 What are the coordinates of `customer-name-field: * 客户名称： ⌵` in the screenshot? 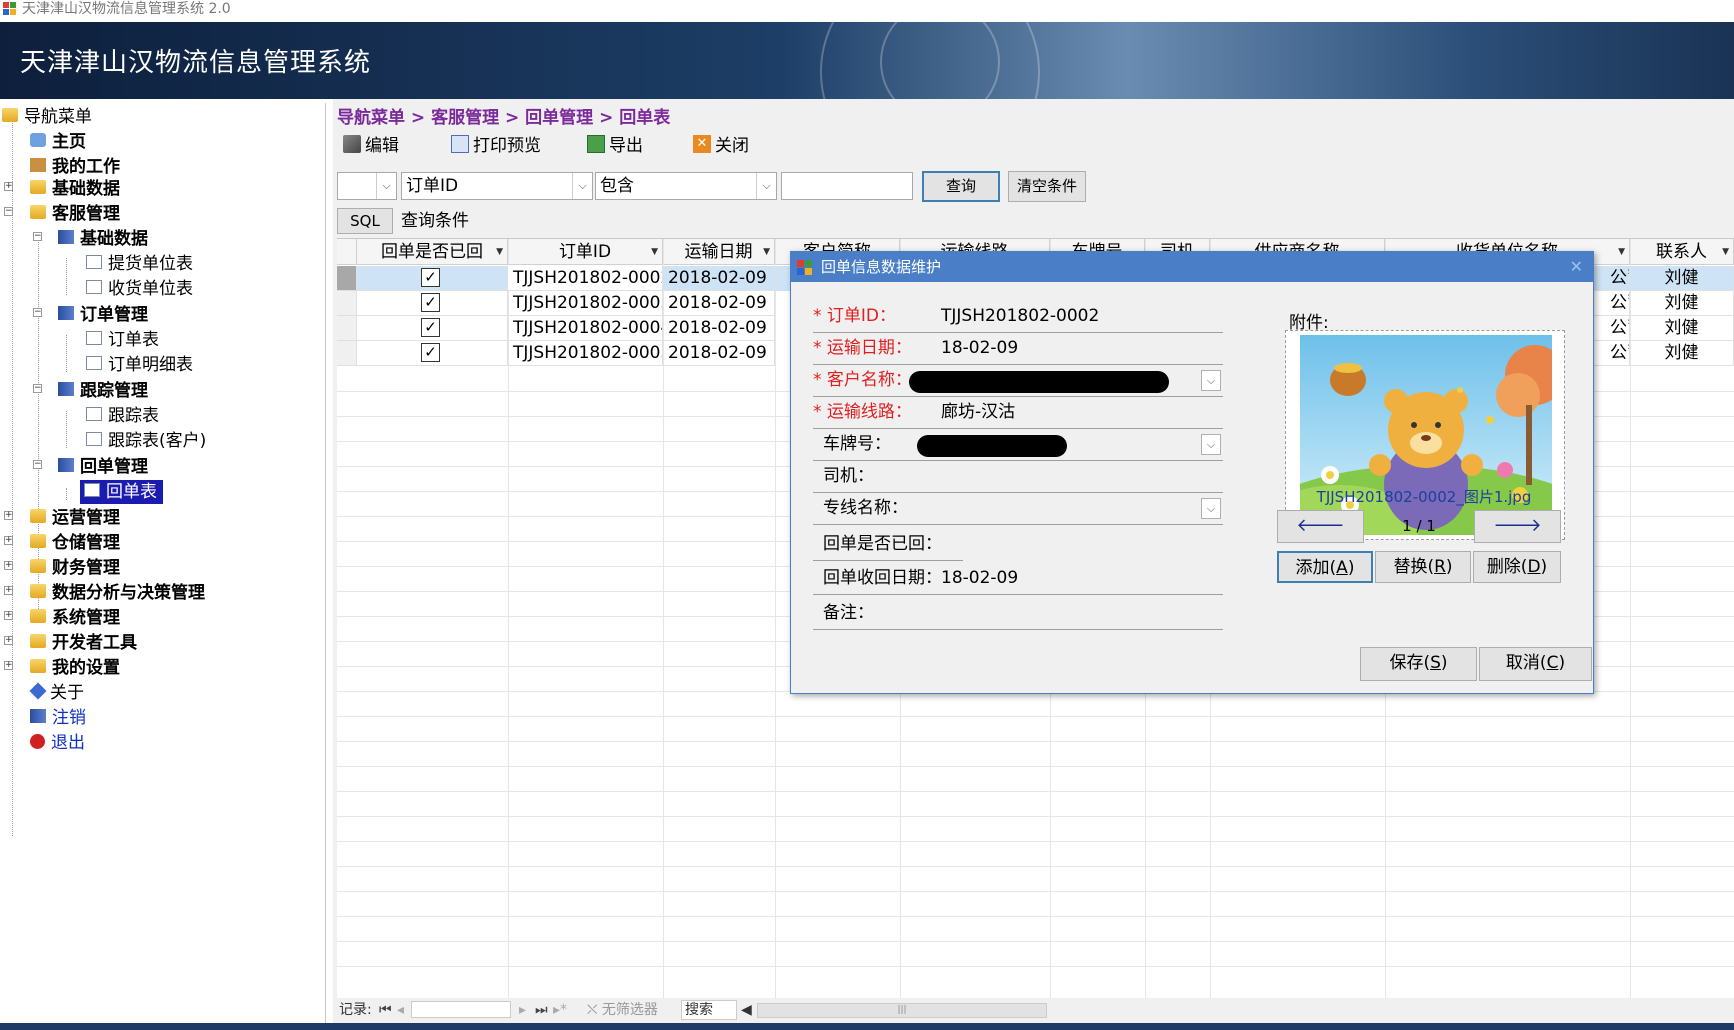 It's located at (1018, 381).